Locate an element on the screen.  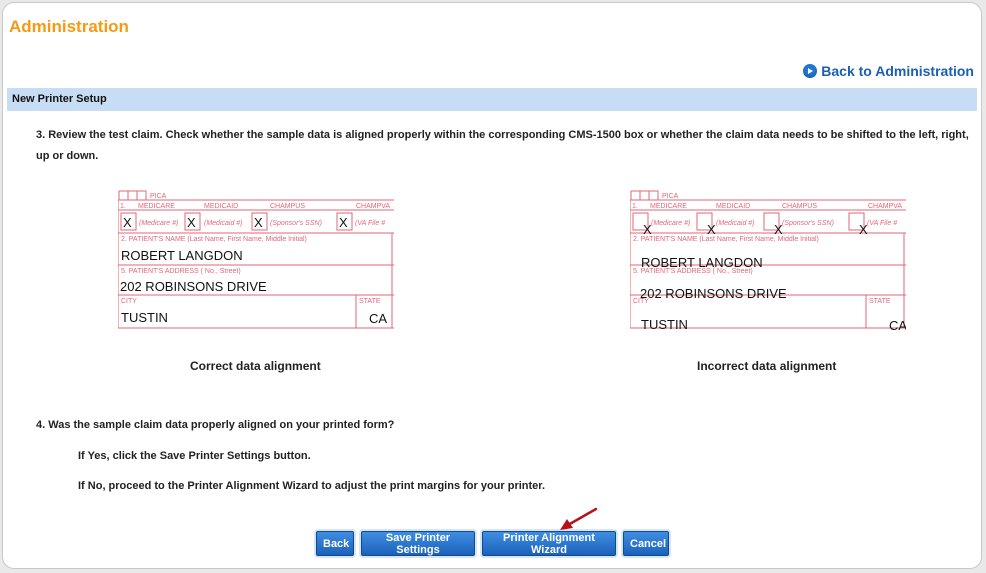
correct-alignment-caption: Correct data alignment is located at coordinates (255, 366).